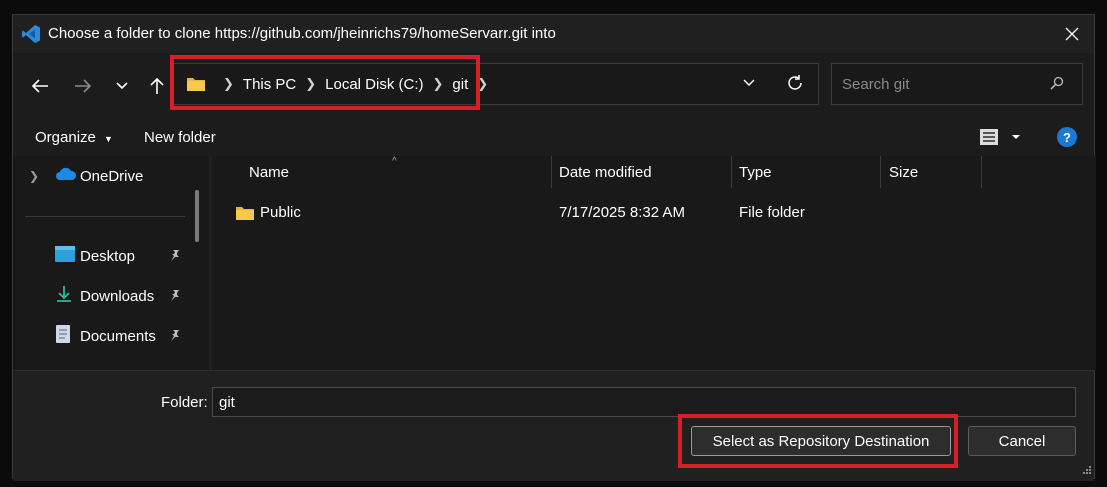 This screenshot has width=1107, height=487. Describe the element at coordinates (795, 82) in the screenshot. I see `refresh-icon` at that location.